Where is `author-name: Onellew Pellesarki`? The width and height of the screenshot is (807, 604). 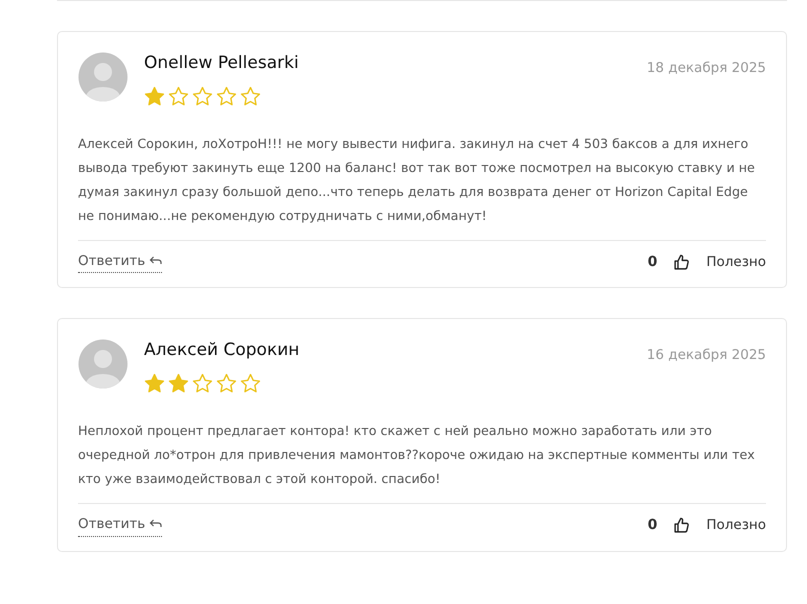 author-name: Onellew Pellesarki is located at coordinates (222, 63).